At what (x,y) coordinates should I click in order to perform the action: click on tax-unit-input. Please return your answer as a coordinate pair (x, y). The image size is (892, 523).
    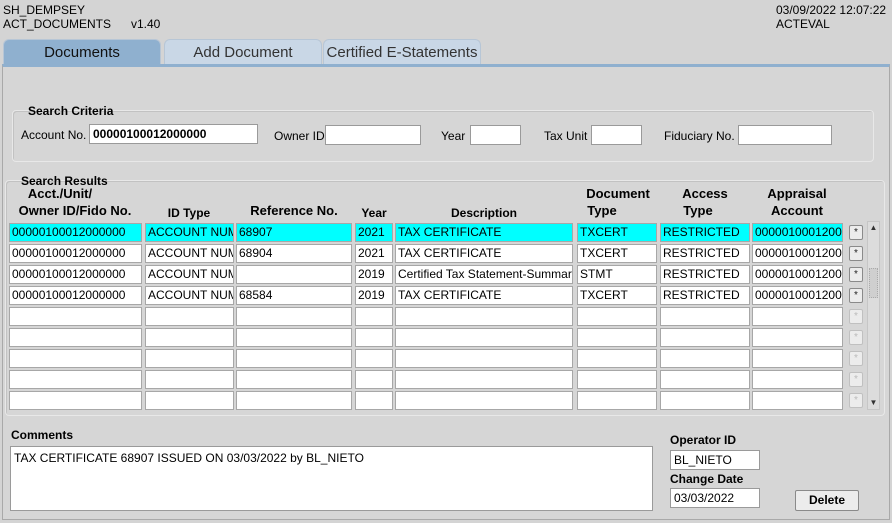
    Looking at the image, I should click on (616, 135).